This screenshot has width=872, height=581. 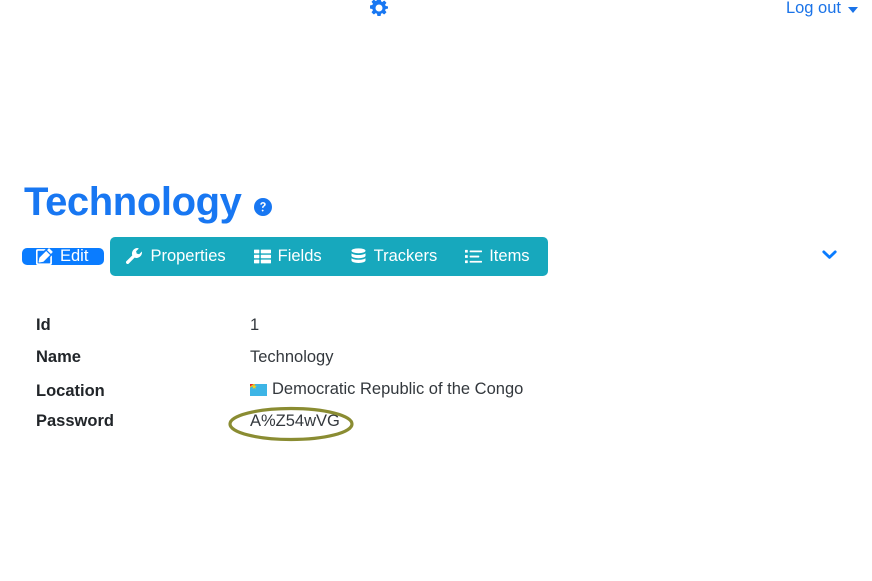 What do you see at coordinates (134, 256) in the screenshot?
I see `wrench-icon` at bounding box center [134, 256].